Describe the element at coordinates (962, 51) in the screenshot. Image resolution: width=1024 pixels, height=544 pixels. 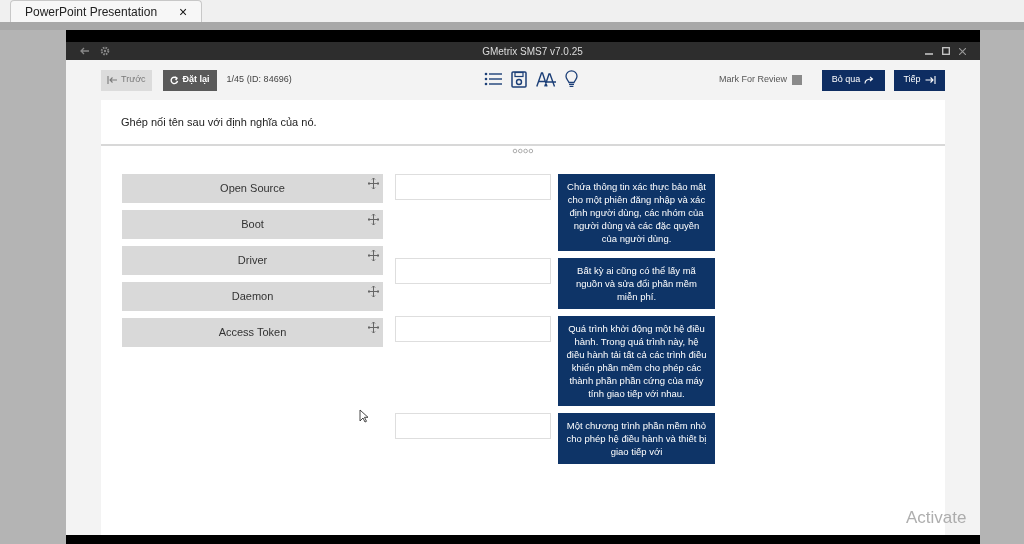
I see `close-icon` at that location.